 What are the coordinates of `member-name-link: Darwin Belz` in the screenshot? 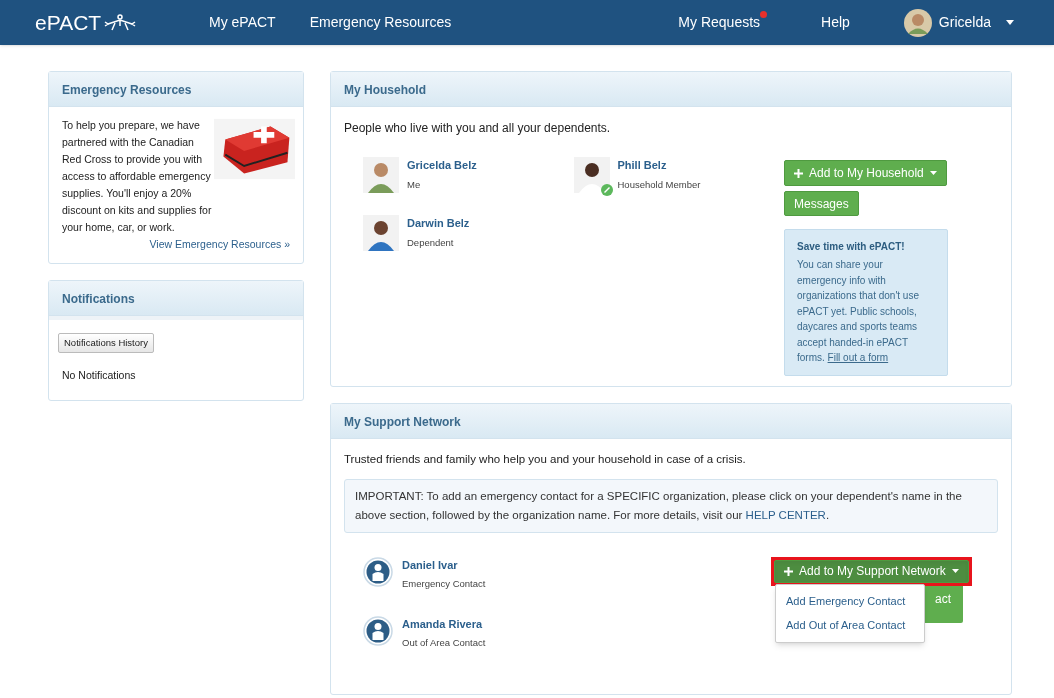 It's located at (438, 223).